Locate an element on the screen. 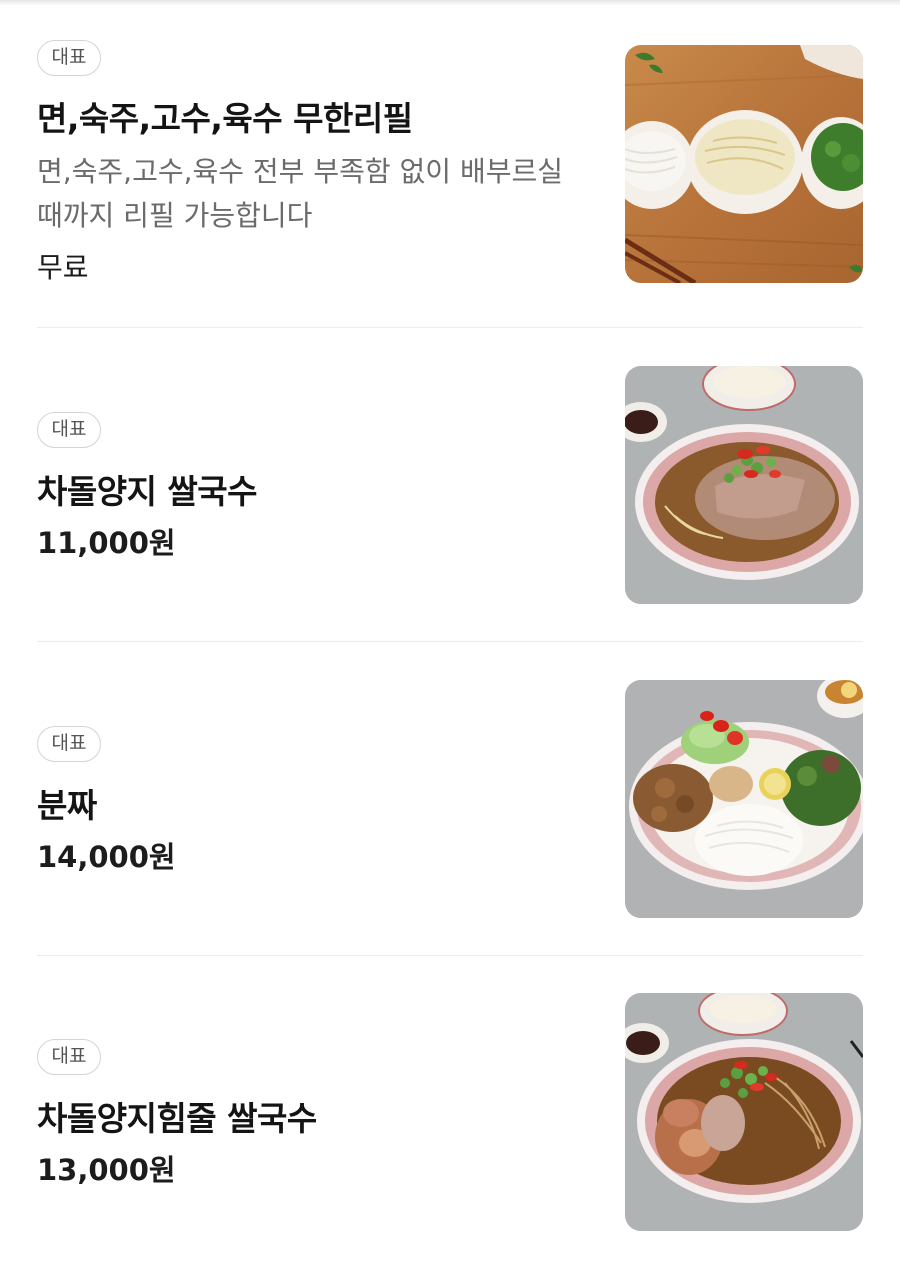 The image size is (900, 1267). menu-item-name: 차돌양지힘줄 쌀국수 is located at coordinates (177, 1118).